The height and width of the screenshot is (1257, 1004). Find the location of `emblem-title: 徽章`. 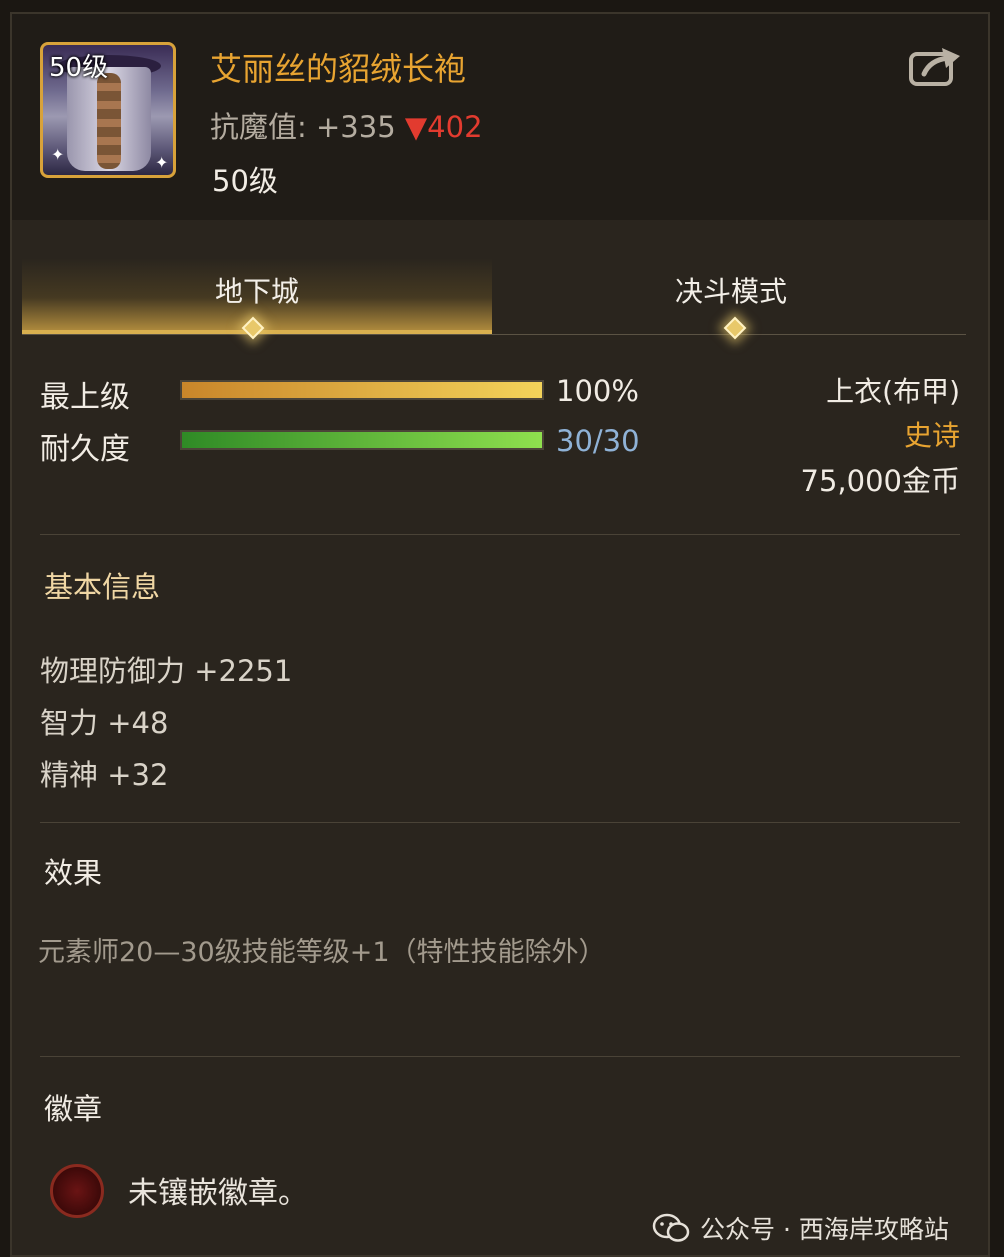

emblem-title: 徽章 is located at coordinates (73, 1109).